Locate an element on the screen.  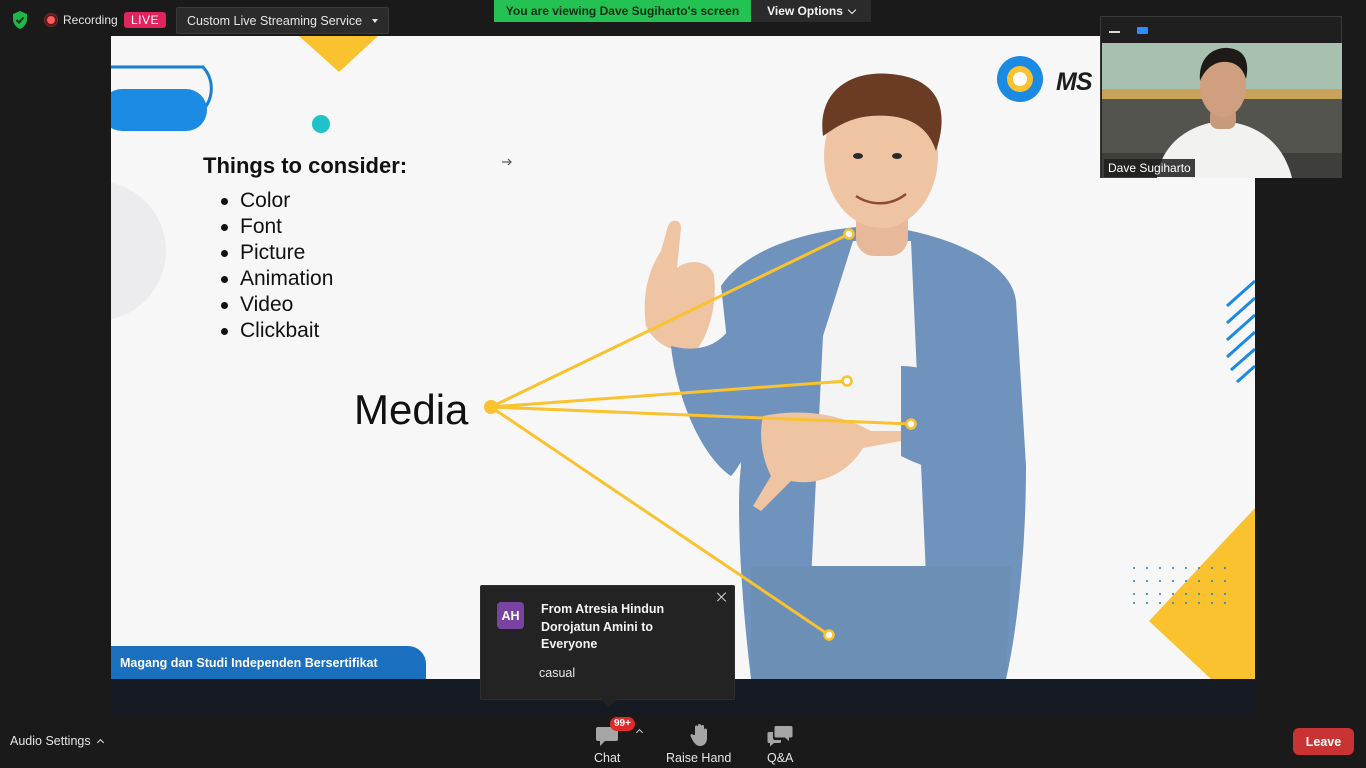
self-video-tile: Dave Sugiharto is located at coordinates (1221, 97).